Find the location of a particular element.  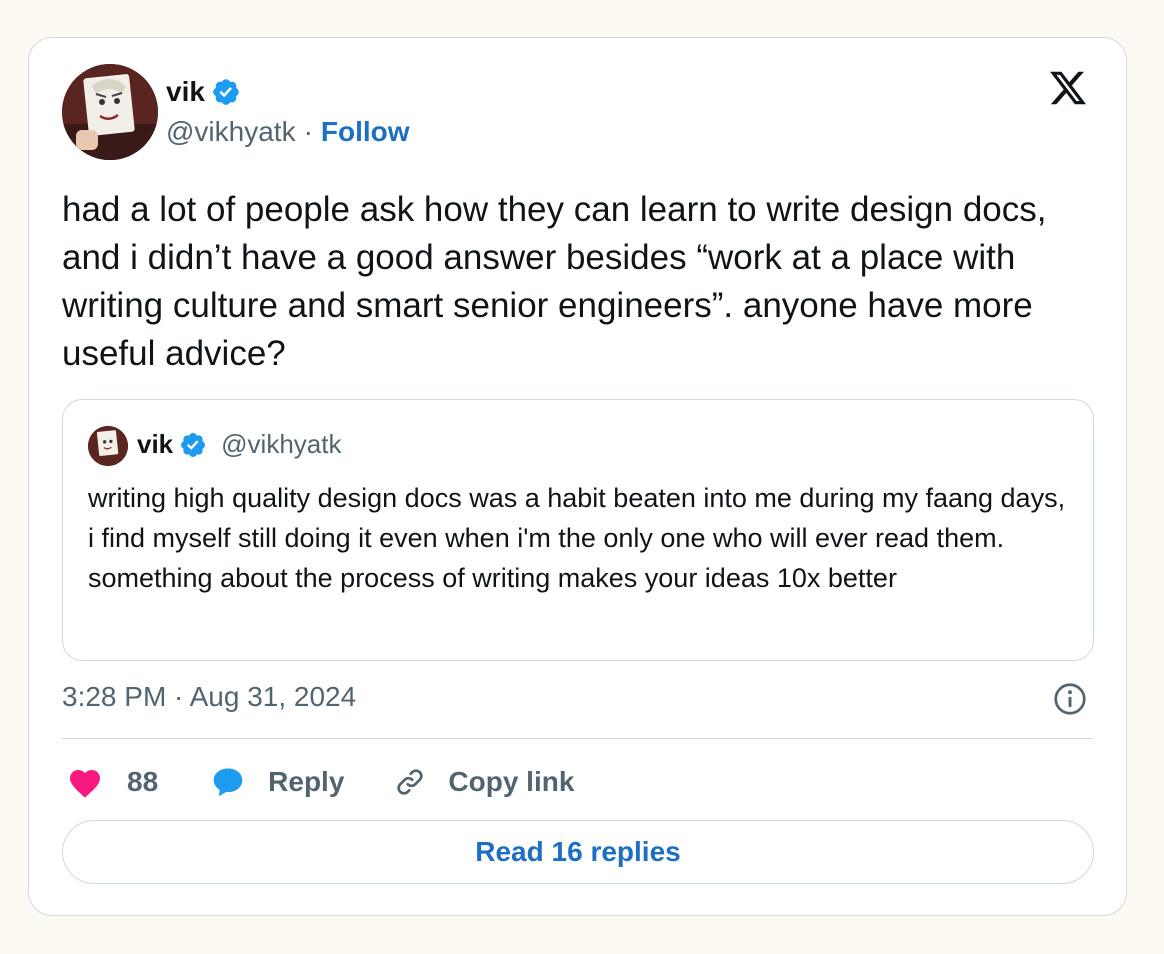

reply-bubble-icon is located at coordinates (228, 782).